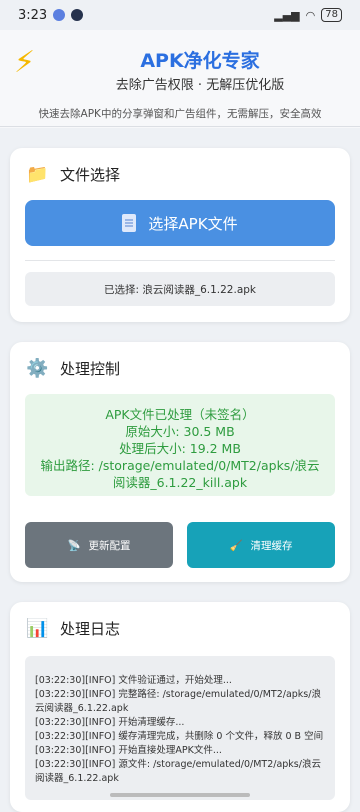 The height and width of the screenshot is (812, 360). What do you see at coordinates (37, 628) in the screenshot?
I see `bar-chart-icon: 📊` at bounding box center [37, 628].